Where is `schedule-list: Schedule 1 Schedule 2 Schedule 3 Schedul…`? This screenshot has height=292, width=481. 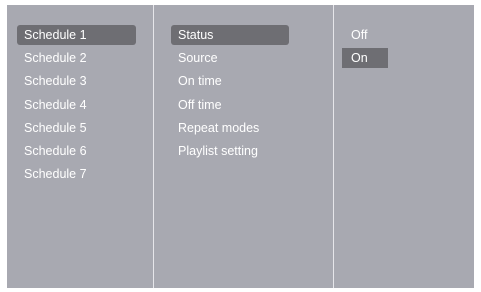 schedule-list: Schedule 1 Schedule 2 Schedule 3 Schedul… is located at coordinates (76, 106).